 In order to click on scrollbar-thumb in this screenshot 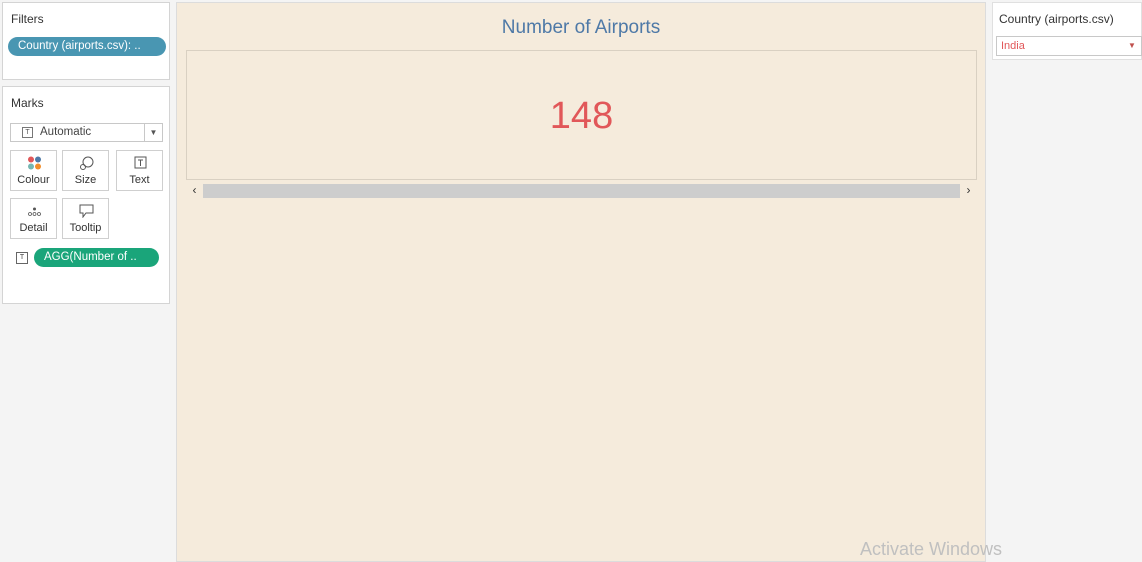, I will do `click(581, 191)`.